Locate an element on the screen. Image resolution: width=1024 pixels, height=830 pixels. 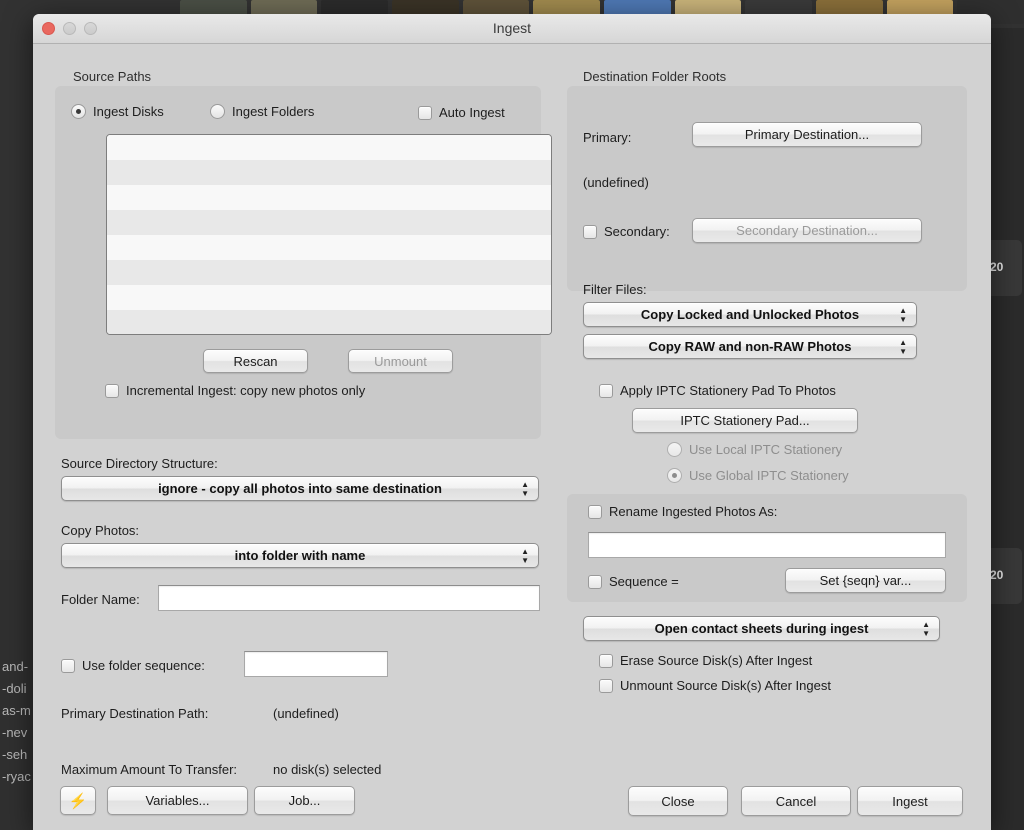
radio-ingest-folders: Ingest Folders is located at coordinates (262, 111).